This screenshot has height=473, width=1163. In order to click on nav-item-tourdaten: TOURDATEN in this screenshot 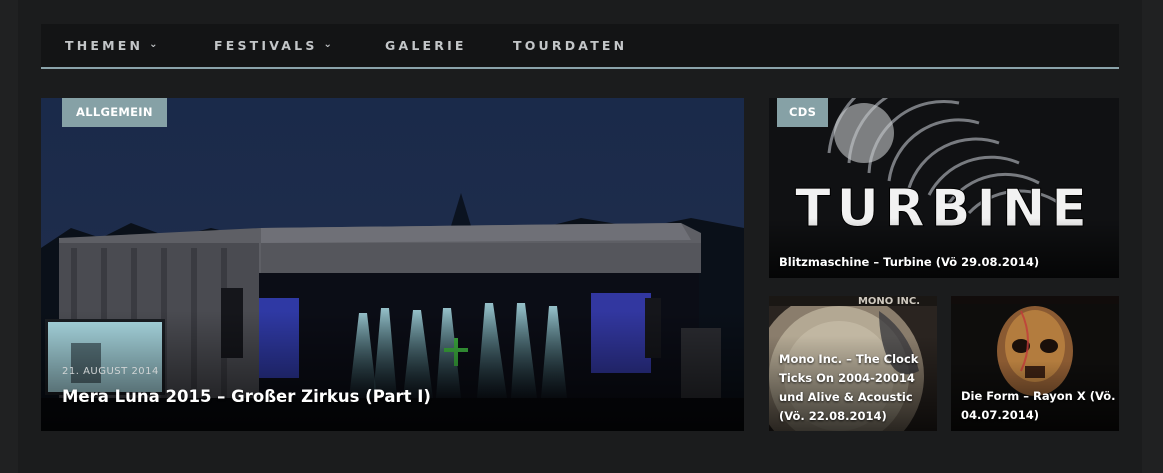, I will do `click(570, 45)`.